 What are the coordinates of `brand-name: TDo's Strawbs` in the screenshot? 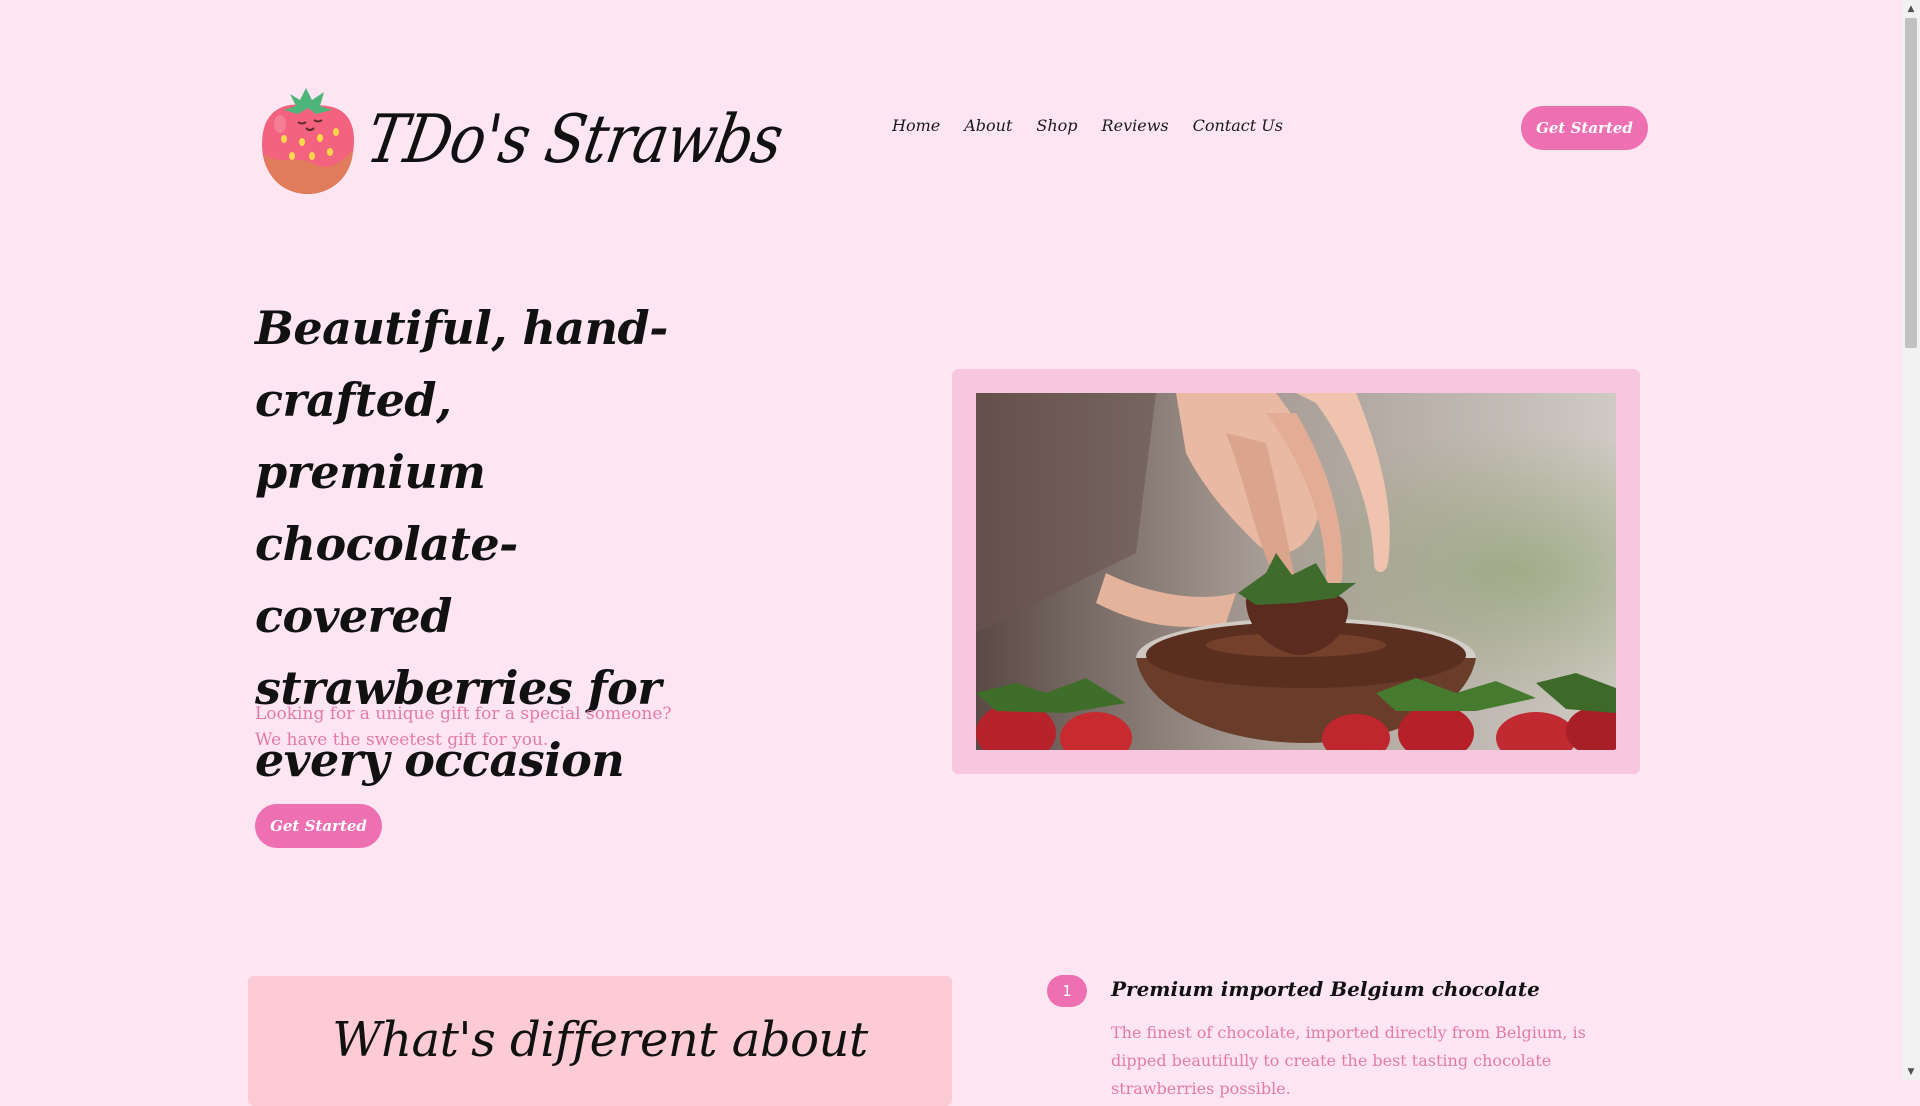 It's located at (575, 139).